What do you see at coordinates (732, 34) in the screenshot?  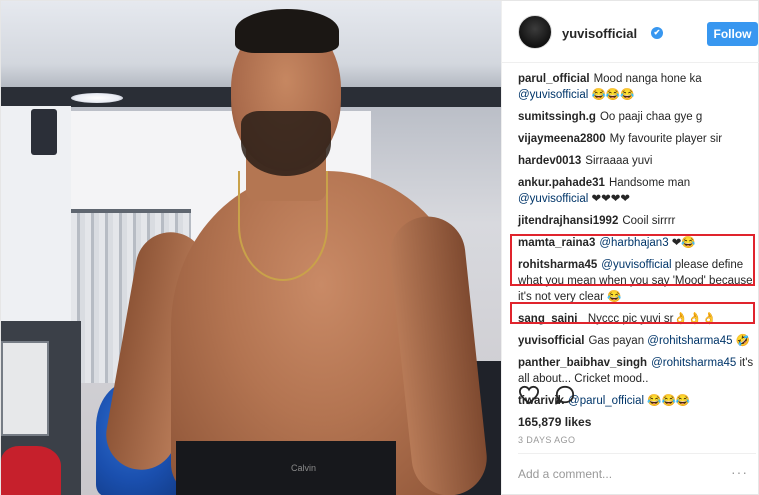 I see `follow-button: Follow` at bounding box center [732, 34].